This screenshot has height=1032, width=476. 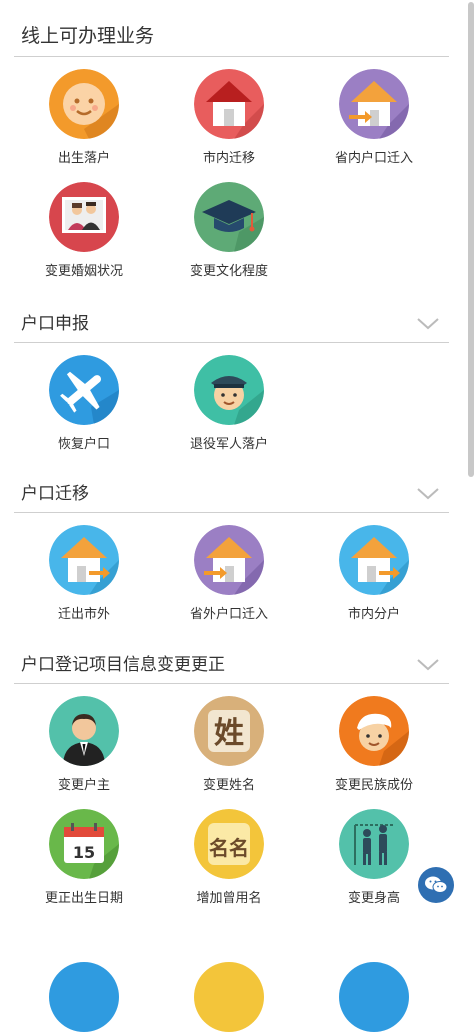 What do you see at coordinates (228, 158) in the screenshot?
I see `service-label: 市内迁移` at bounding box center [228, 158].